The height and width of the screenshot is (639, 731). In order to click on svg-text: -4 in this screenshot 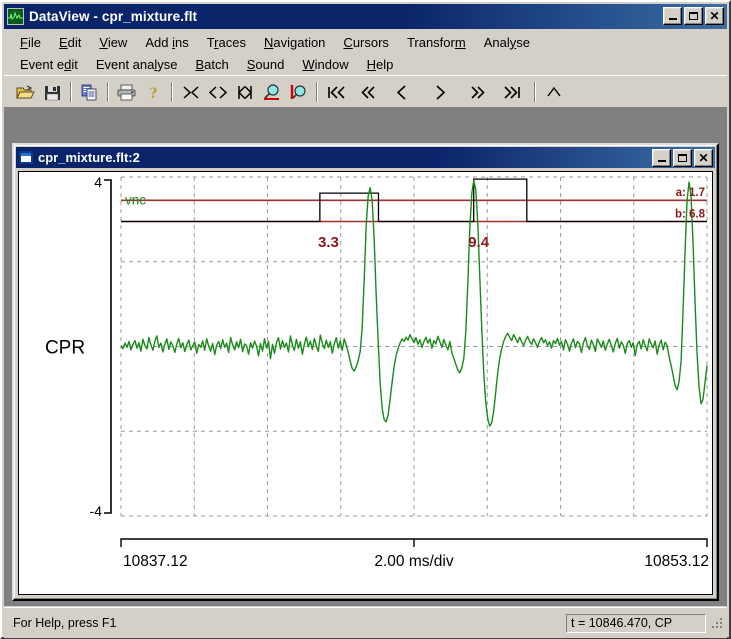, I will do `click(96, 511)`.